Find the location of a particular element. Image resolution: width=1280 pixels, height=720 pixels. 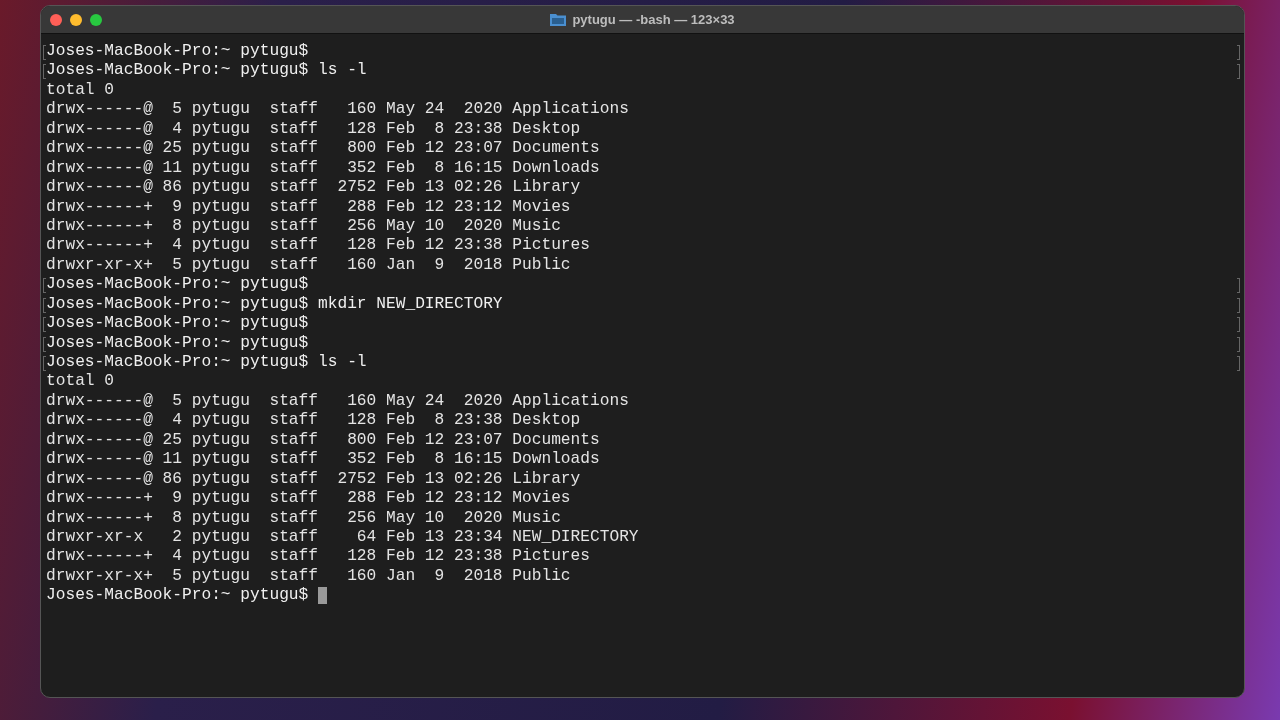

window-title: pytugu — -bash — 123×33 is located at coordinates (653, 19).